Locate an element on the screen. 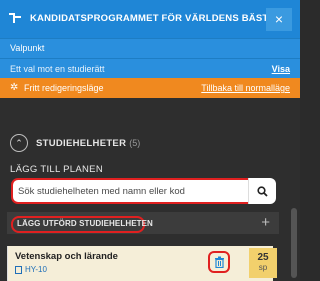  section-header: ⌃ STUDIEHELHETER (5) is located at coordinates (75, 143).